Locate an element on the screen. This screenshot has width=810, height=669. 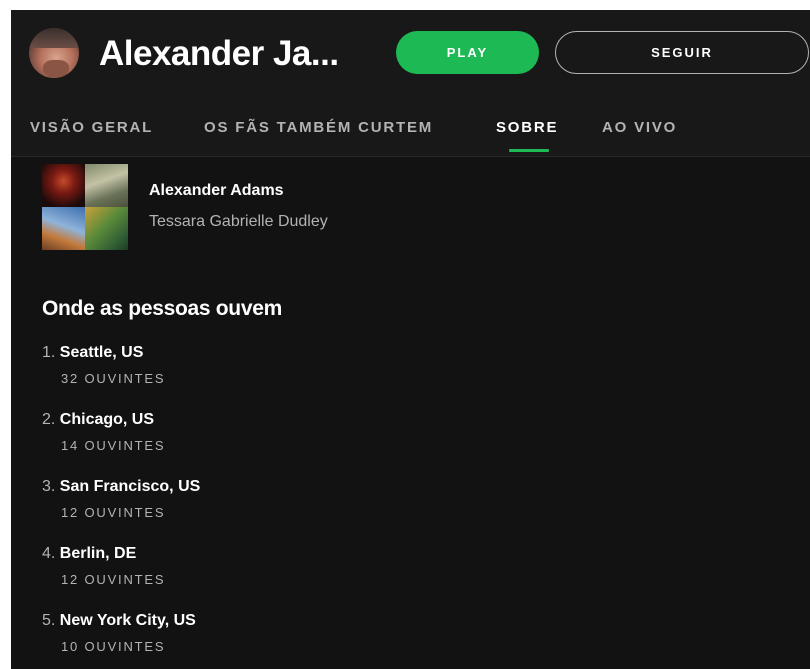
city-rank: 5. is located at coordinates (49, 620).